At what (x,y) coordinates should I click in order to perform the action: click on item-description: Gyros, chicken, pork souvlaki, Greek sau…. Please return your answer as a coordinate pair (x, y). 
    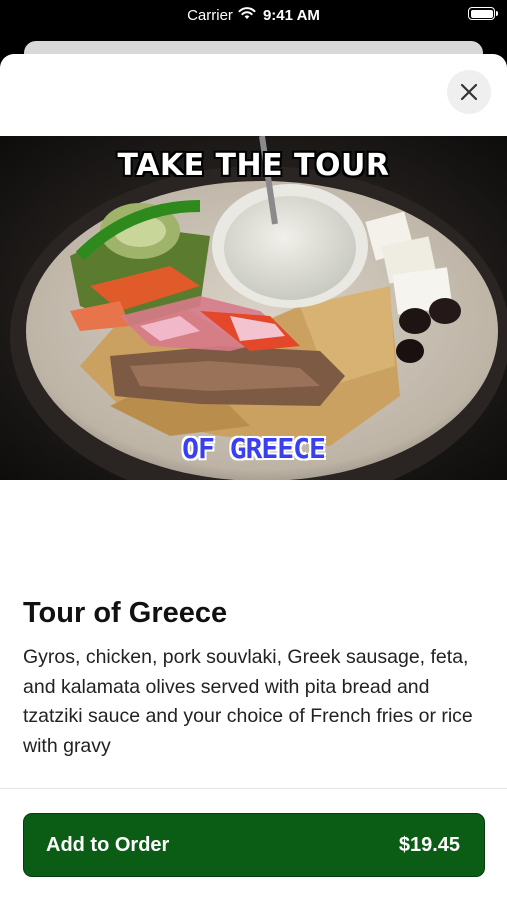
    Looking at the image, I should click on (248, 701).